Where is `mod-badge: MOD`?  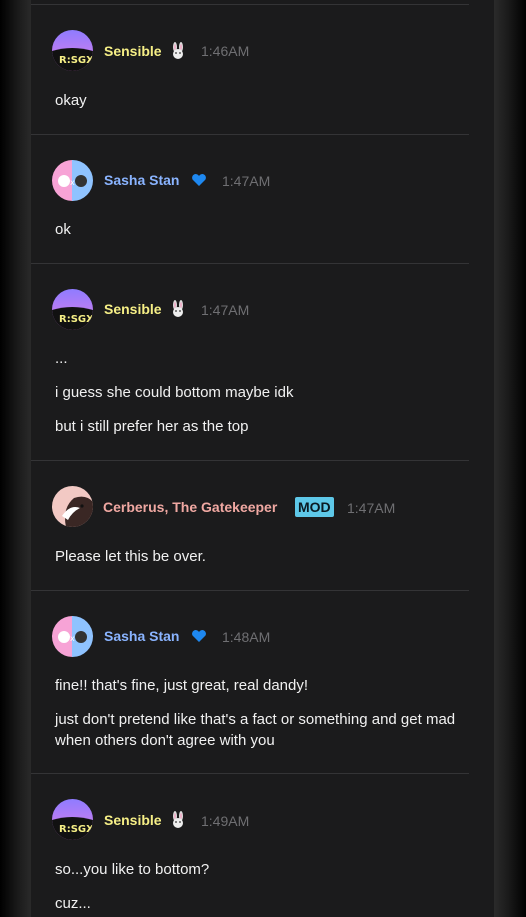 mod-badge: MOD is located at coordinates (314, 507).